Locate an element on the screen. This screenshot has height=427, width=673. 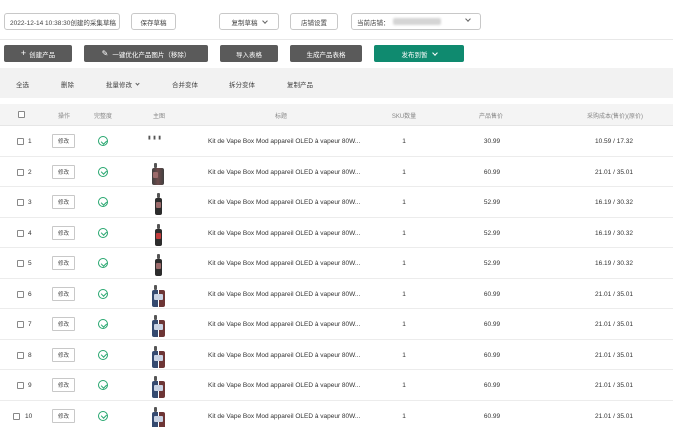
draft-date-select: 2022-12-14 10:38:30创建的采集草稿 is located at coordinates (62, 21).